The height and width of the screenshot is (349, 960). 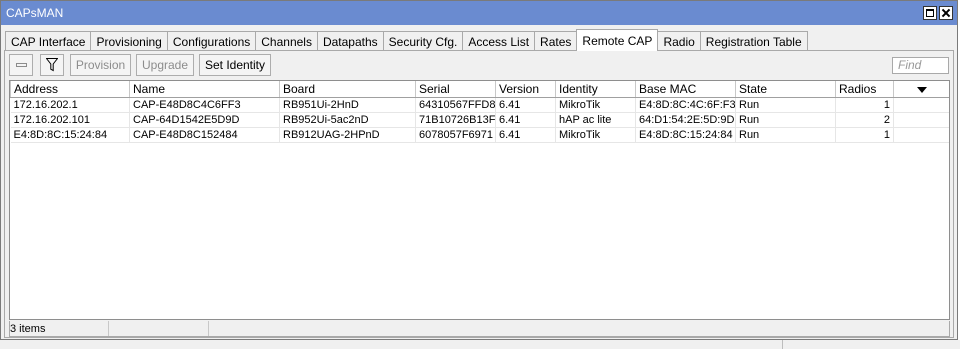 I want to click on background-window-strip, so click(x=480, y=344).